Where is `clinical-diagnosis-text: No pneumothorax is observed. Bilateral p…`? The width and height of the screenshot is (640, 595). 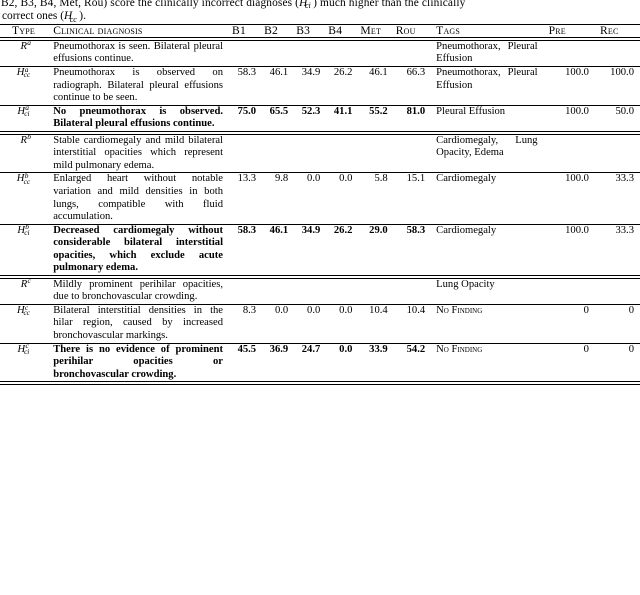
clinical-diagnosis-text: No pneumothorax is observed. Bilateral p… is located at coordinates (138, 117).